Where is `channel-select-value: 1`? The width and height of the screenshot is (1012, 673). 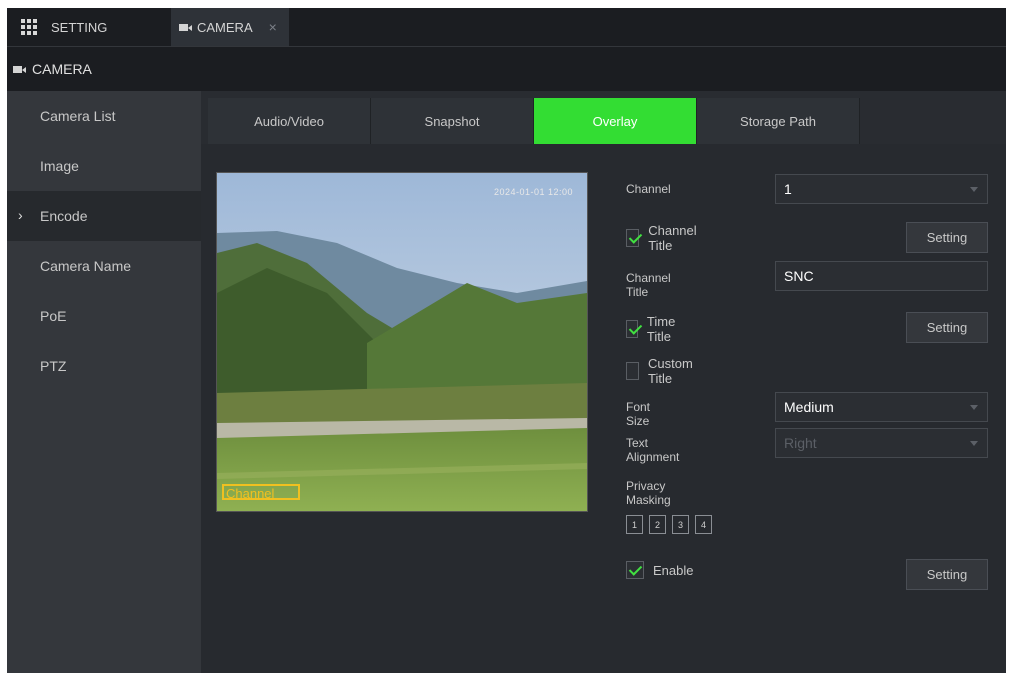 channel-select-value: 1 is located at coordinates (788, 189).